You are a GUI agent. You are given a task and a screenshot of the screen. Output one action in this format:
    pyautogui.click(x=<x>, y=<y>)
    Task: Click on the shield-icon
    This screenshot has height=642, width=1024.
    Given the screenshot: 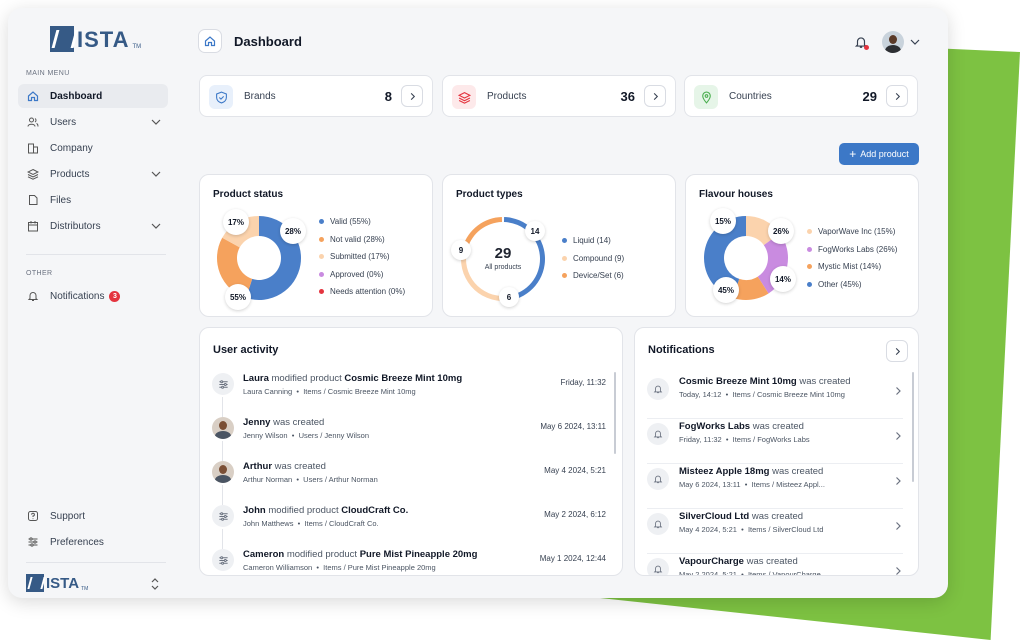 What is the action you would take?
    pyautogui.click(x=221, y=97)
    